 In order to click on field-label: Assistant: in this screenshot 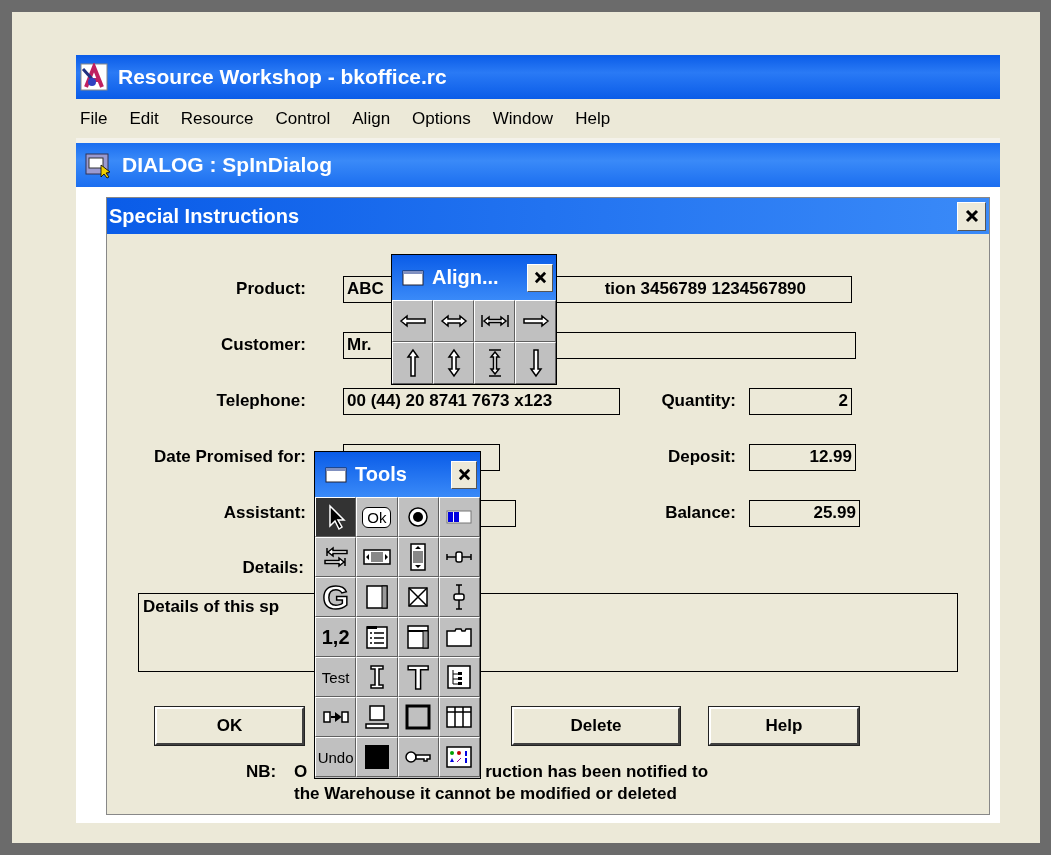, I will do `click(264, 513)`.